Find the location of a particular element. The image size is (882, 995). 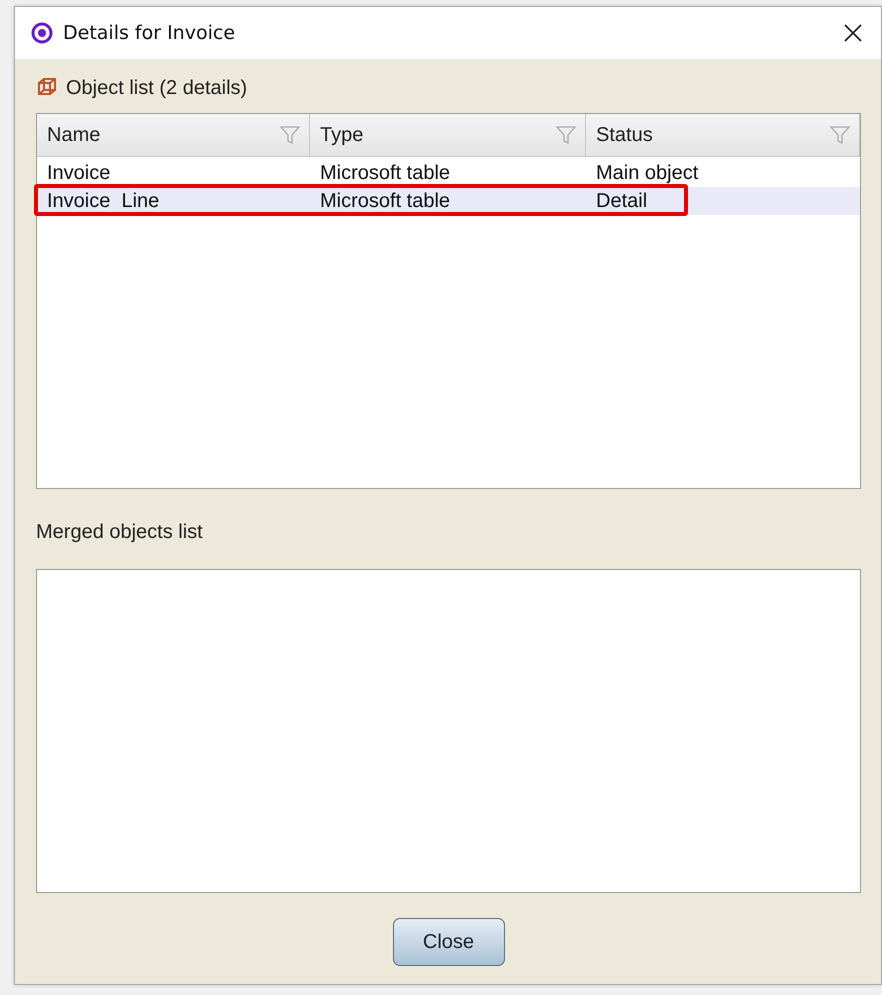

table-cell-text: Invoice is located at coordinates (79, 173).